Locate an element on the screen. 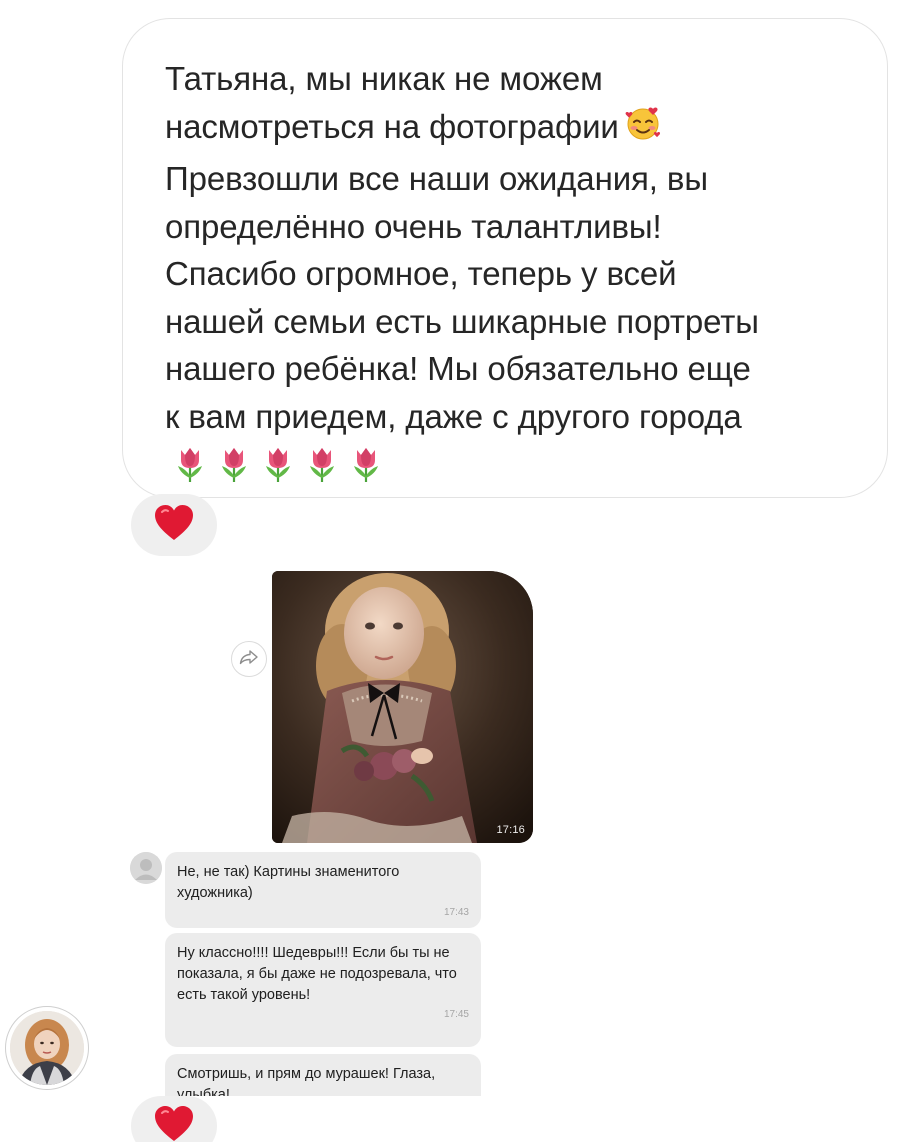  forward-button is located at coordinates (249, 659).